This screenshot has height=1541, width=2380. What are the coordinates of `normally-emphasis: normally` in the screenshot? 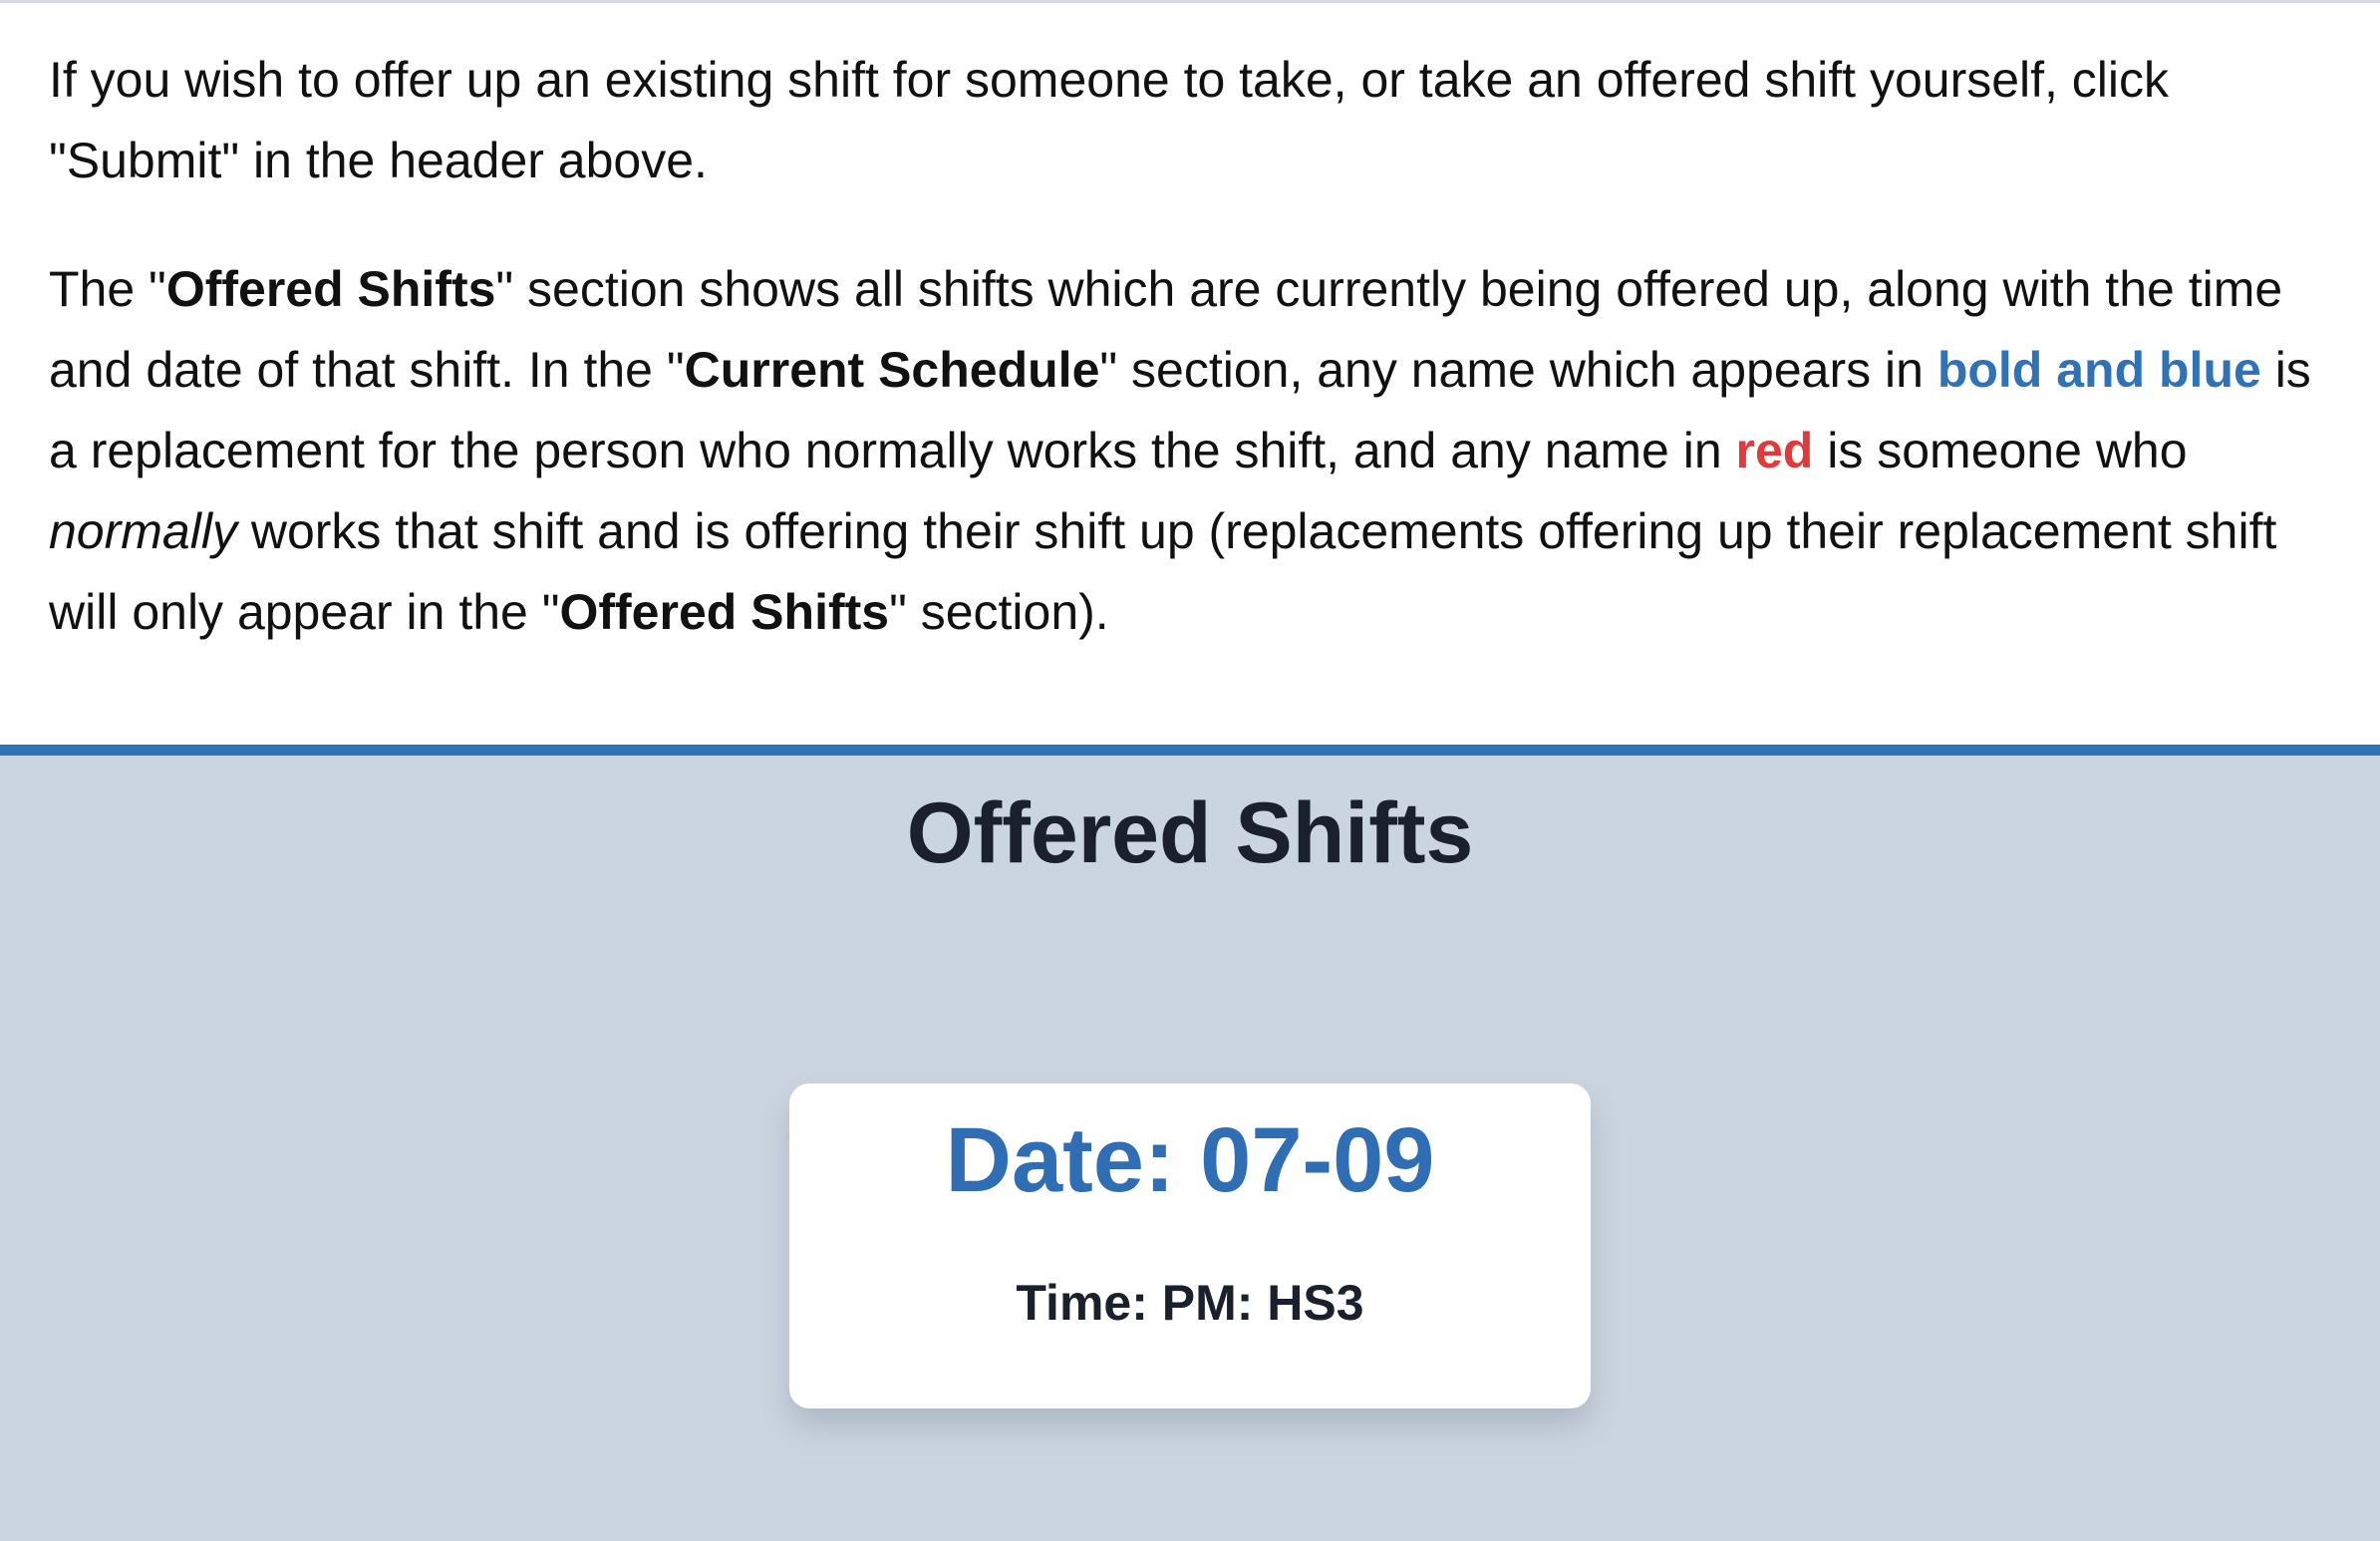 It's located at (143, 531).